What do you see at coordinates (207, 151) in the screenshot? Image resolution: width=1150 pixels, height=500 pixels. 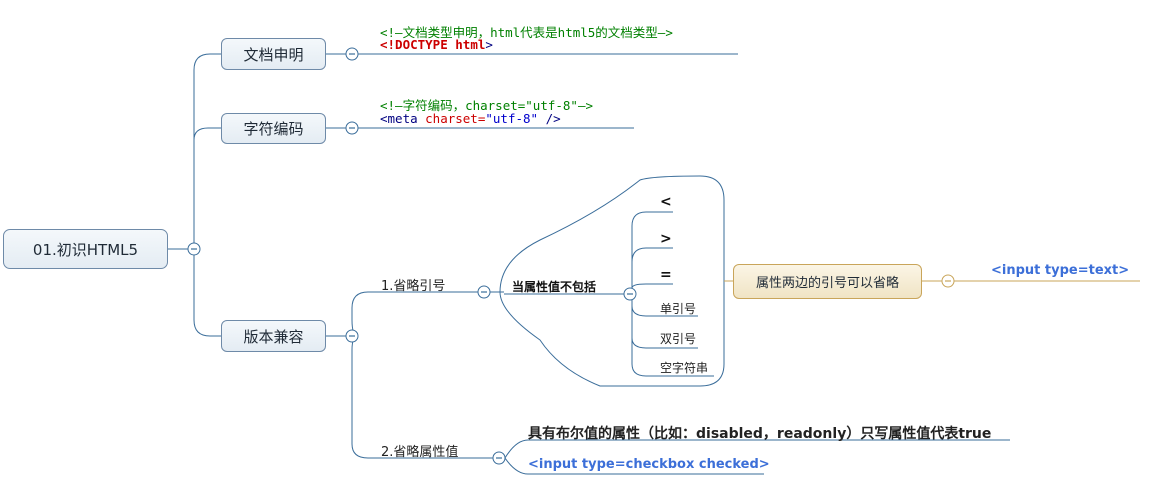 I see `connector-root-doc` at bounding box center [207, 151].